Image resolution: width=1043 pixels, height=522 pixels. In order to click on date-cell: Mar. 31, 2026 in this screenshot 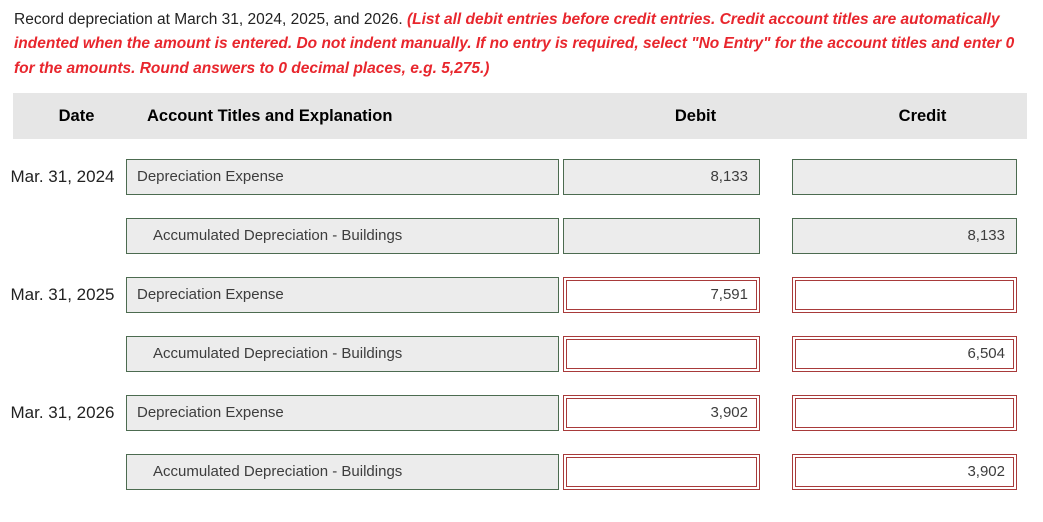, I will do `click(62, 412)`.